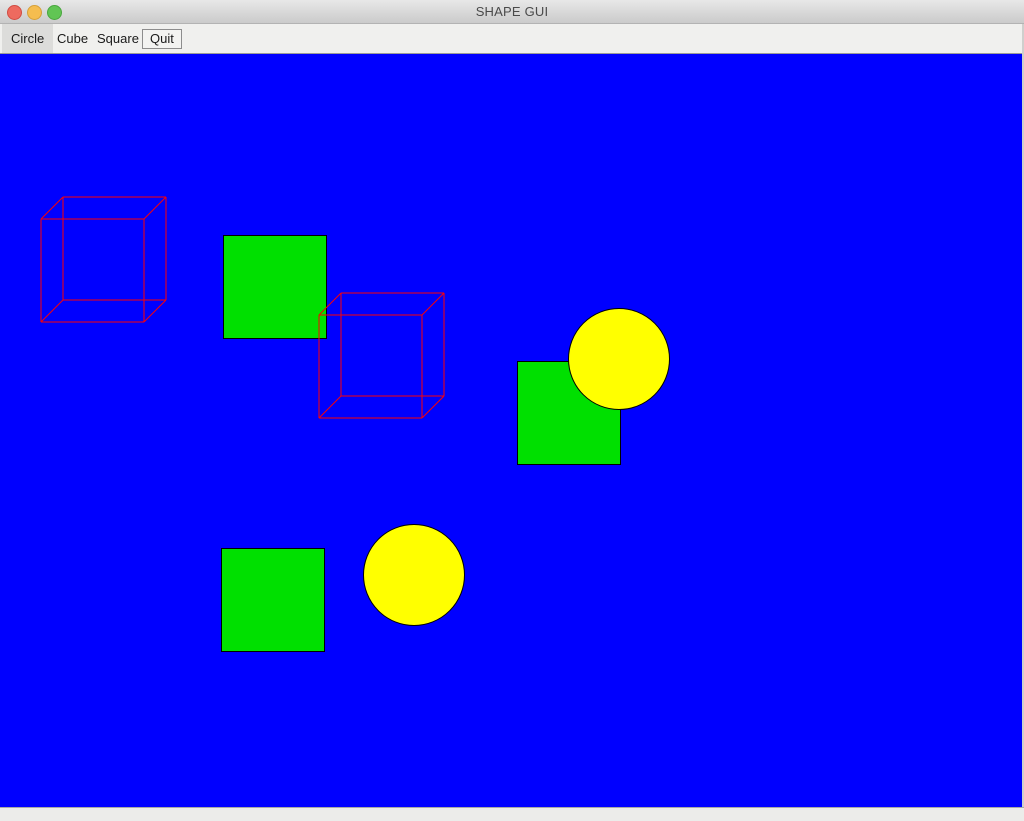 This screenshot has width=1024, height=821. I want to click on window-titlebar: SHAPE GUI, so click(512, 12).